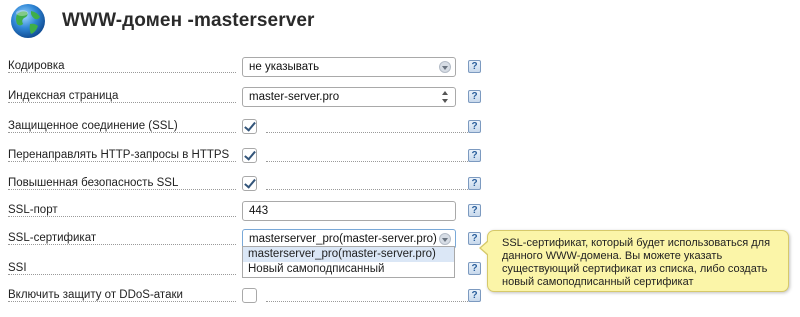  What do you see at coordinates (34, 210) in the screenshot?
I see `ssl-port-label: SSL-порт` at bounding box center [34, 210].